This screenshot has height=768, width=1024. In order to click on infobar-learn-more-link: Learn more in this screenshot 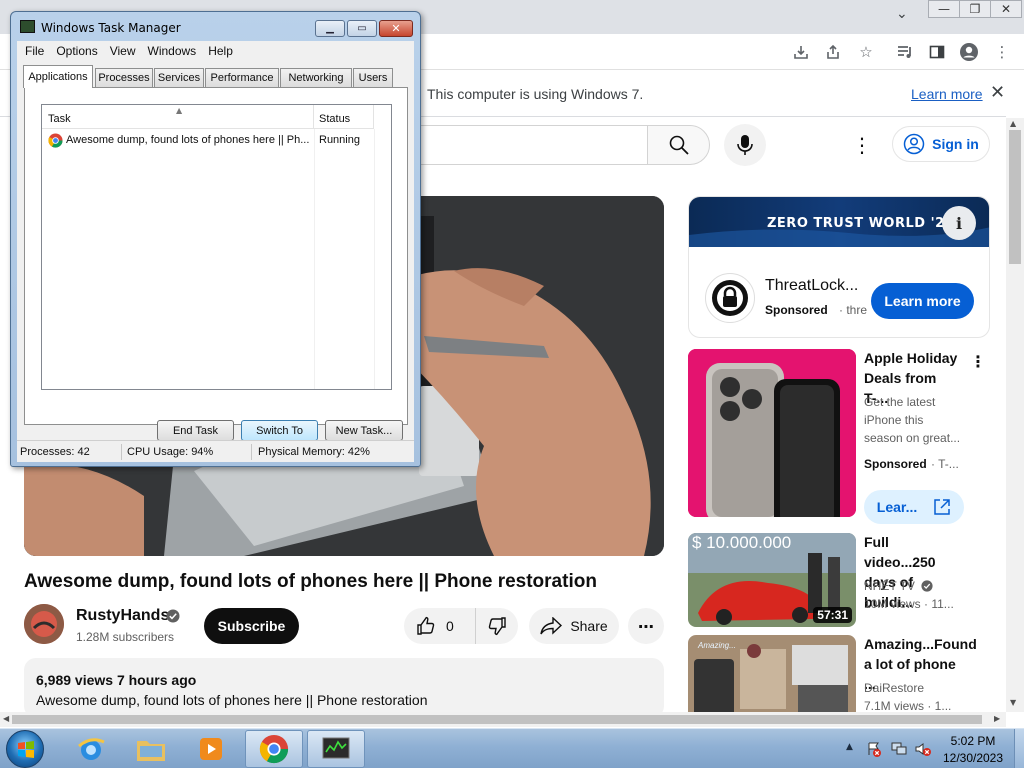, I will do `click(947, 94)`.